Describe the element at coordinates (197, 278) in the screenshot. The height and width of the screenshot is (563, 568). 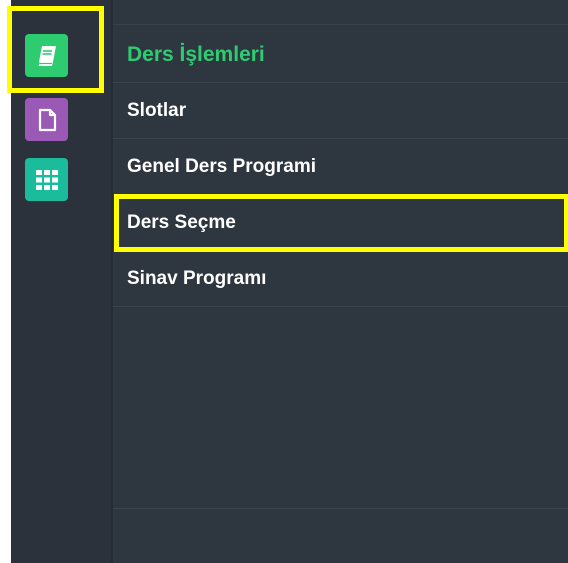
I see `menu-item-label: Sinav Programı` at that location.